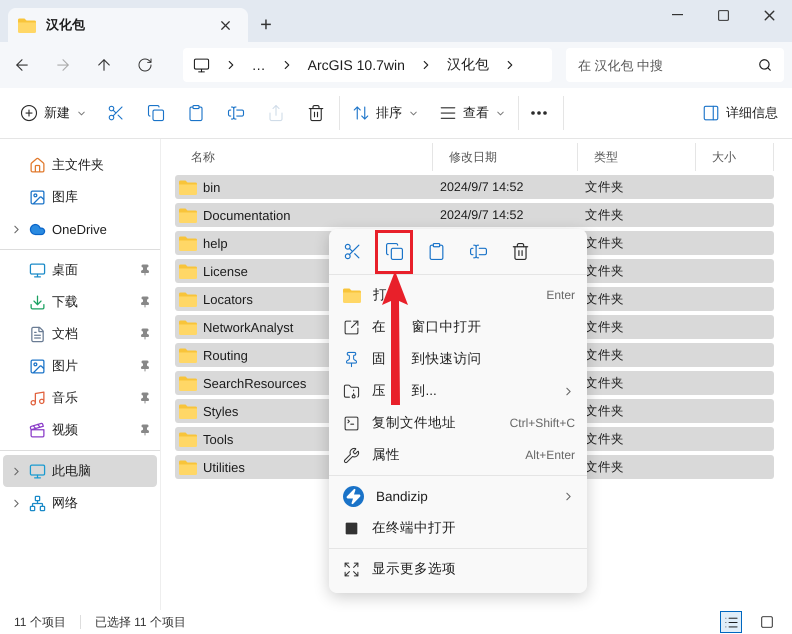 Image resolution: width=792 pixels, height=634 pixels. I want to click on shortcut-text: Alt+Enter, so click(550, 455).